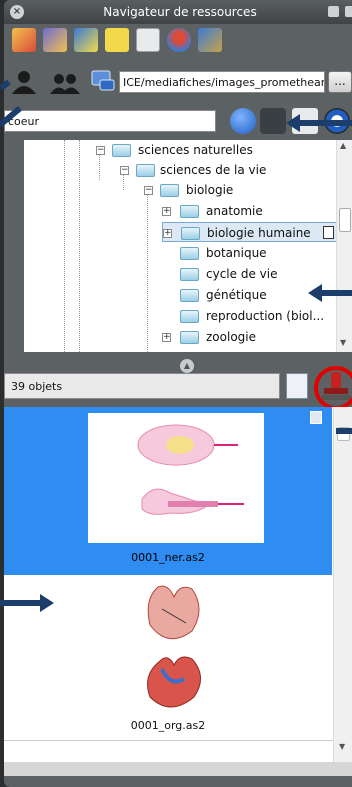 This screenshot has height=787, width=352. I want to click on window-title: Navigateur de ressources, so click(180, 12).